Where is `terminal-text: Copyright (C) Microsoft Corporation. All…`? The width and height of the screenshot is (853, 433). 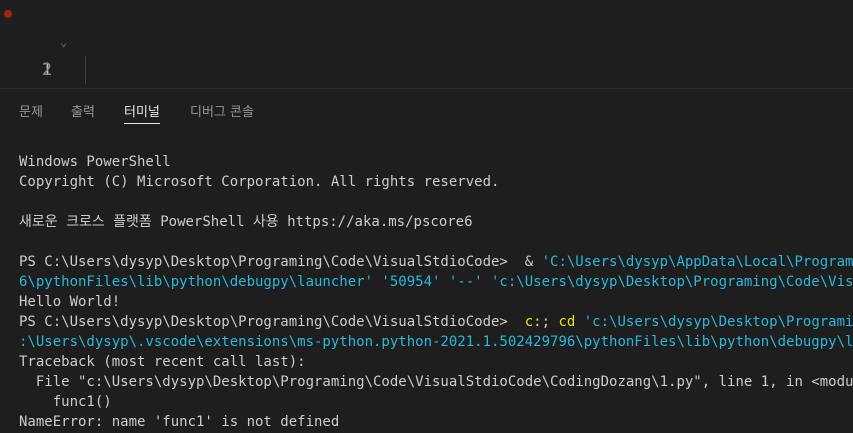
terminal-text: Copyright (C) Microsoft Corporation. All… is located at coordinates (259, 182).